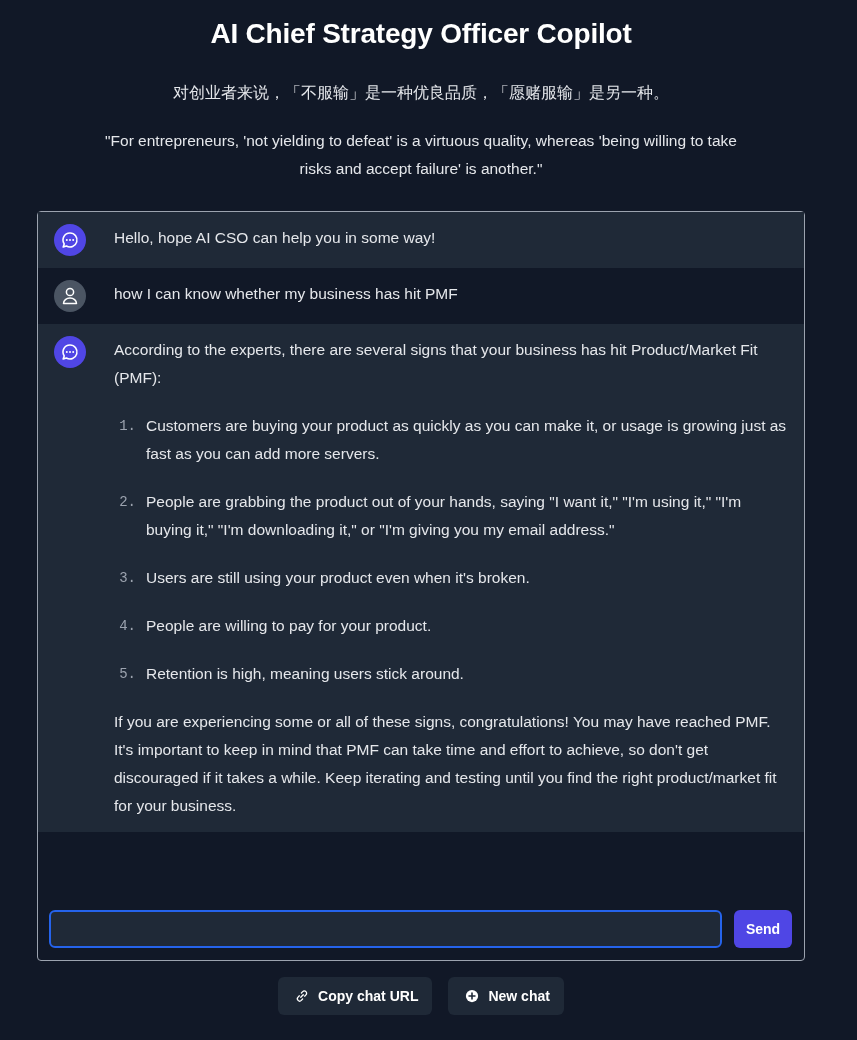 The height and width of the screenshot is (1040, 857). Describe the element at coordinates (305, 674) in the screenshot. I see `list-item-text: Retention is high, meaning users stick around.` at that location.